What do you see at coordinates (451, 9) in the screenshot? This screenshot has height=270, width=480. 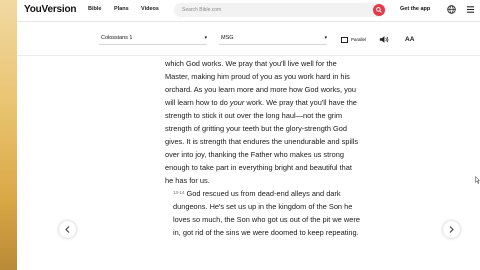 I see `globe-icon` at bounding box center [451, 9].